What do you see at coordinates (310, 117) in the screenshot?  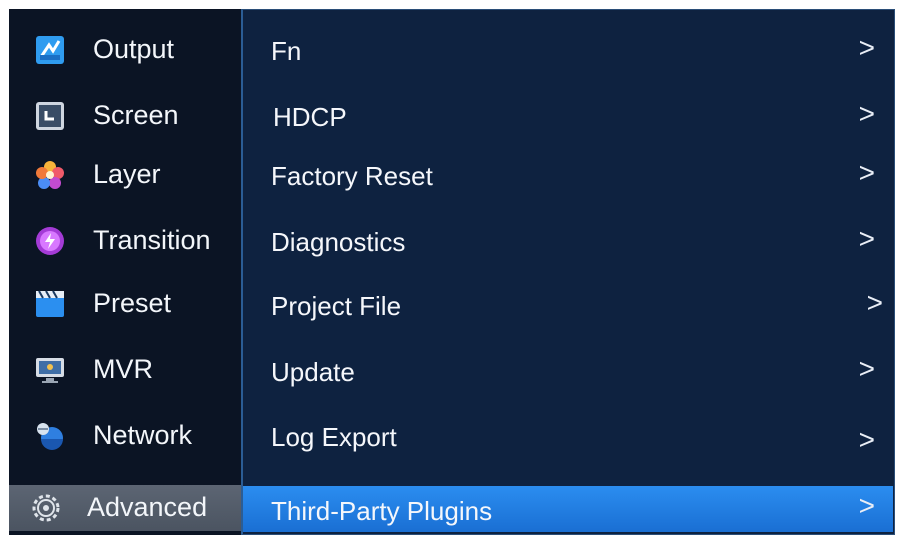 I see `menu-item-label: HDCP` at bounding box center [310, 117].